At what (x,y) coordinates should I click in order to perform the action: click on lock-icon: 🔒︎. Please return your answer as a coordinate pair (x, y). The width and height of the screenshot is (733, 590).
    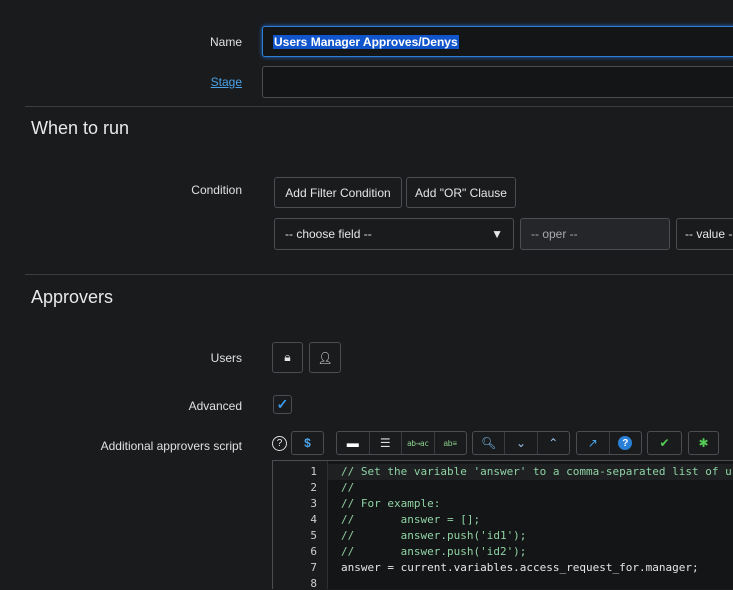
    Looking at the image, I should click on (287, 357).